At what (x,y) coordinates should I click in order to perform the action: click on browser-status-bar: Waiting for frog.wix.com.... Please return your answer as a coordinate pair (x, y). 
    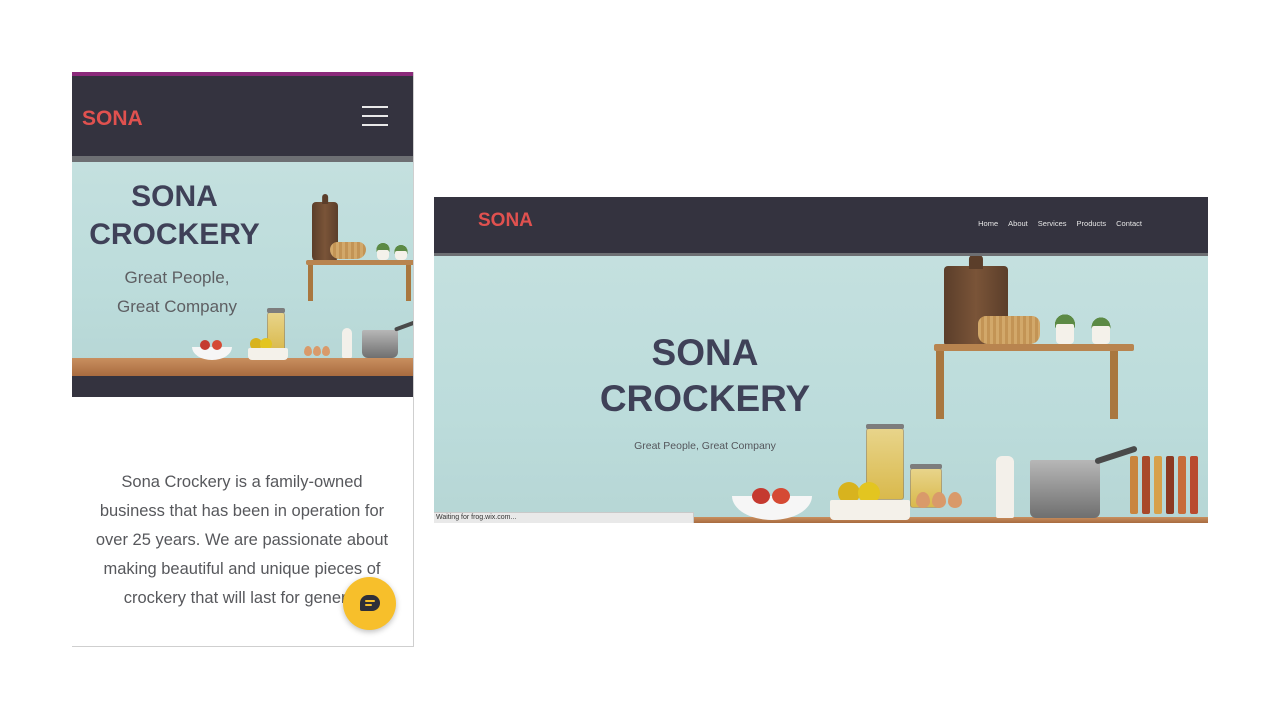
    Looking at the image, I should click on (564, 517).